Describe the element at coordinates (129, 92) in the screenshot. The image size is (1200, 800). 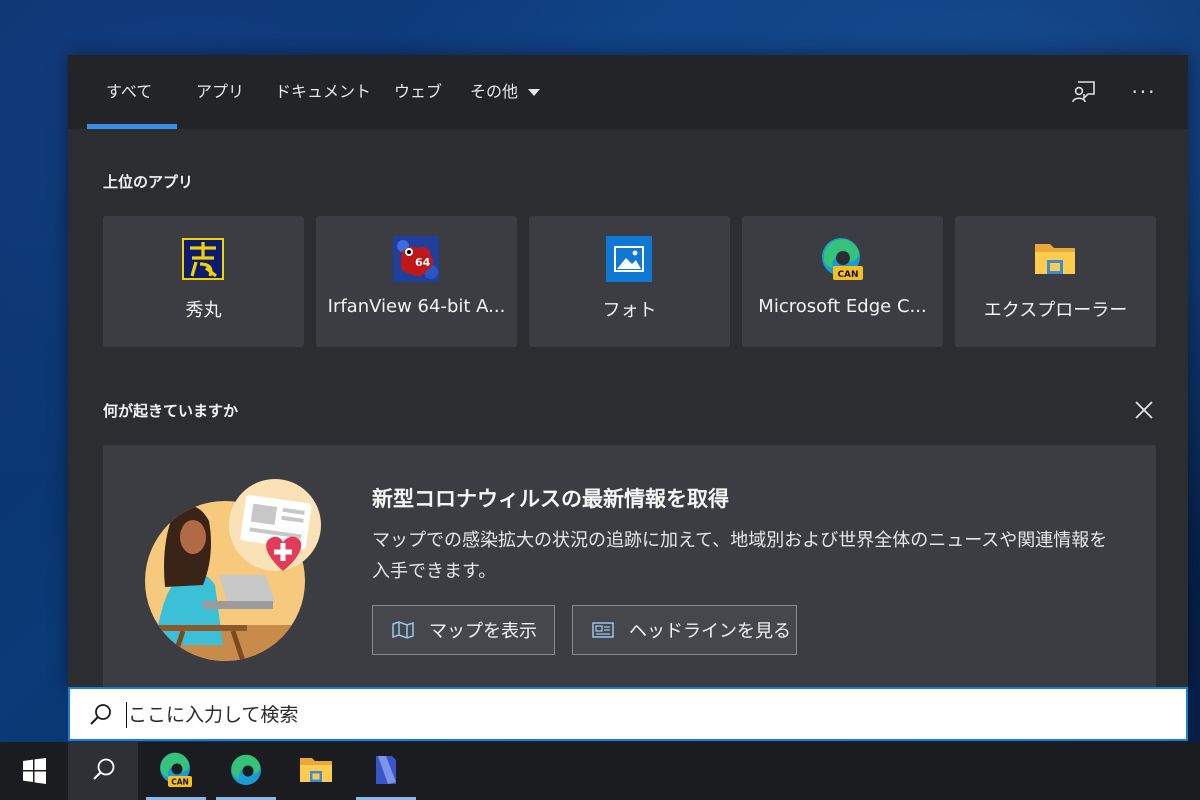
I see `tab-all: すべて` at that location.